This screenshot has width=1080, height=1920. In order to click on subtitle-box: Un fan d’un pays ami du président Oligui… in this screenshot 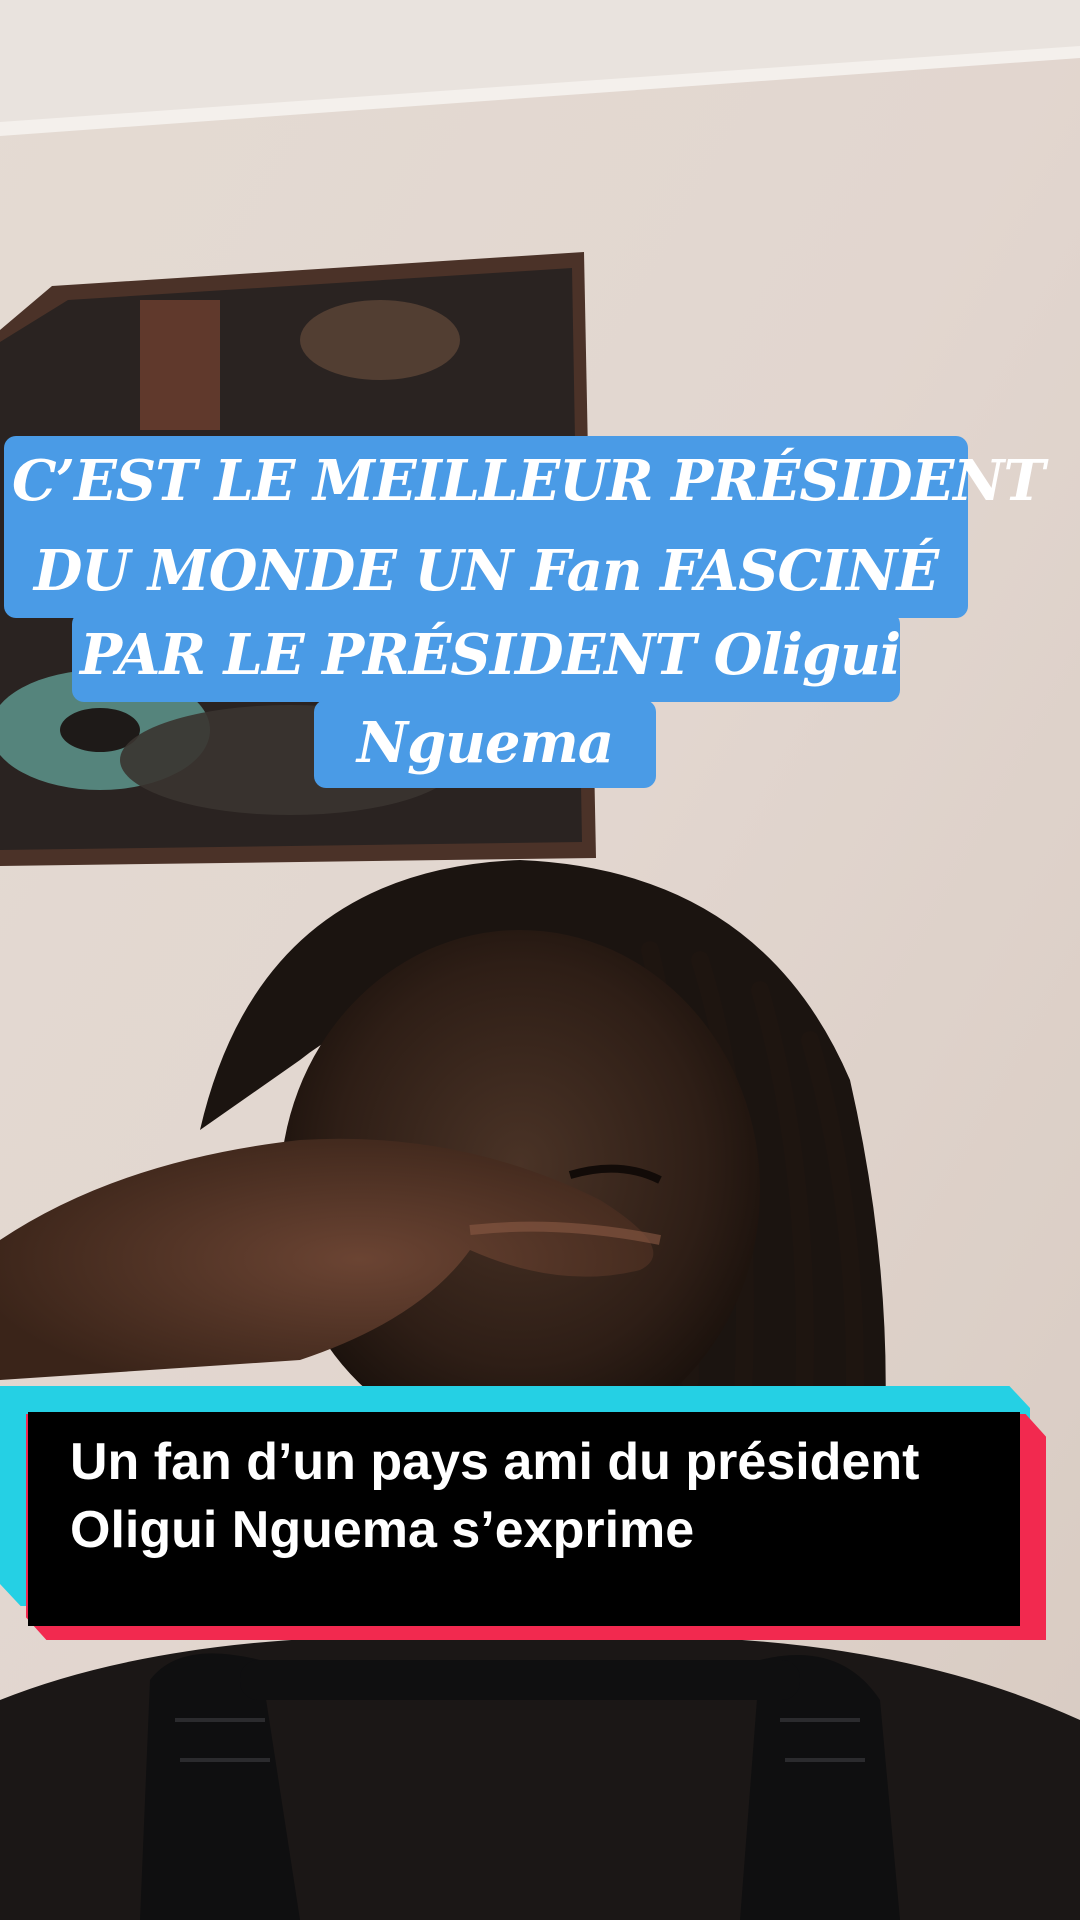, I will do `click(540, 1521)`.